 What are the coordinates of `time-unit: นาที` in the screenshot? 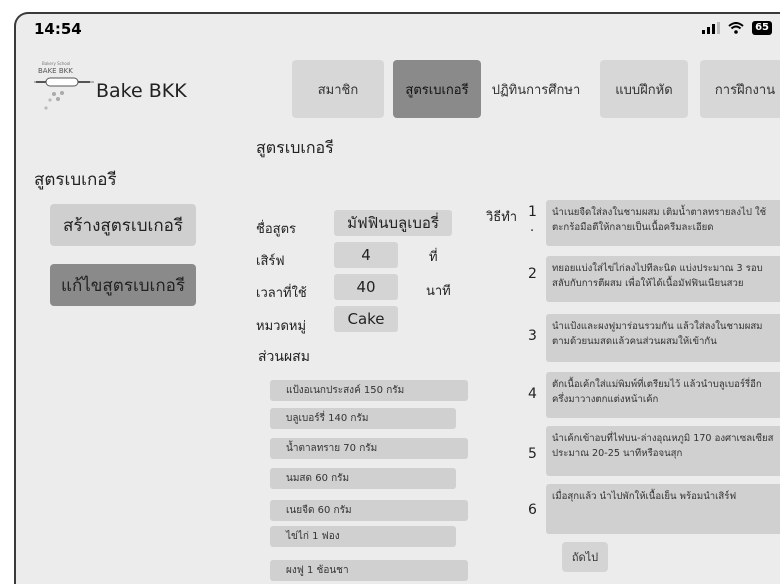 It's located at (438, 291).